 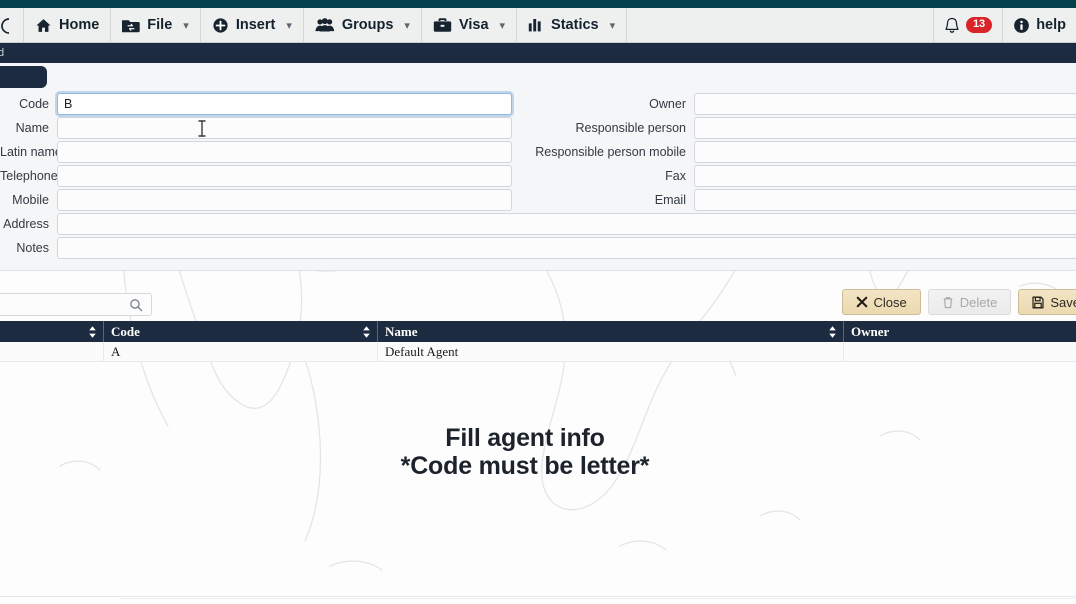 What do you see at coordinates (885, 152) in the screenshot?
I see `responsible-person-mobile-input` at bounding box center [885, 152].